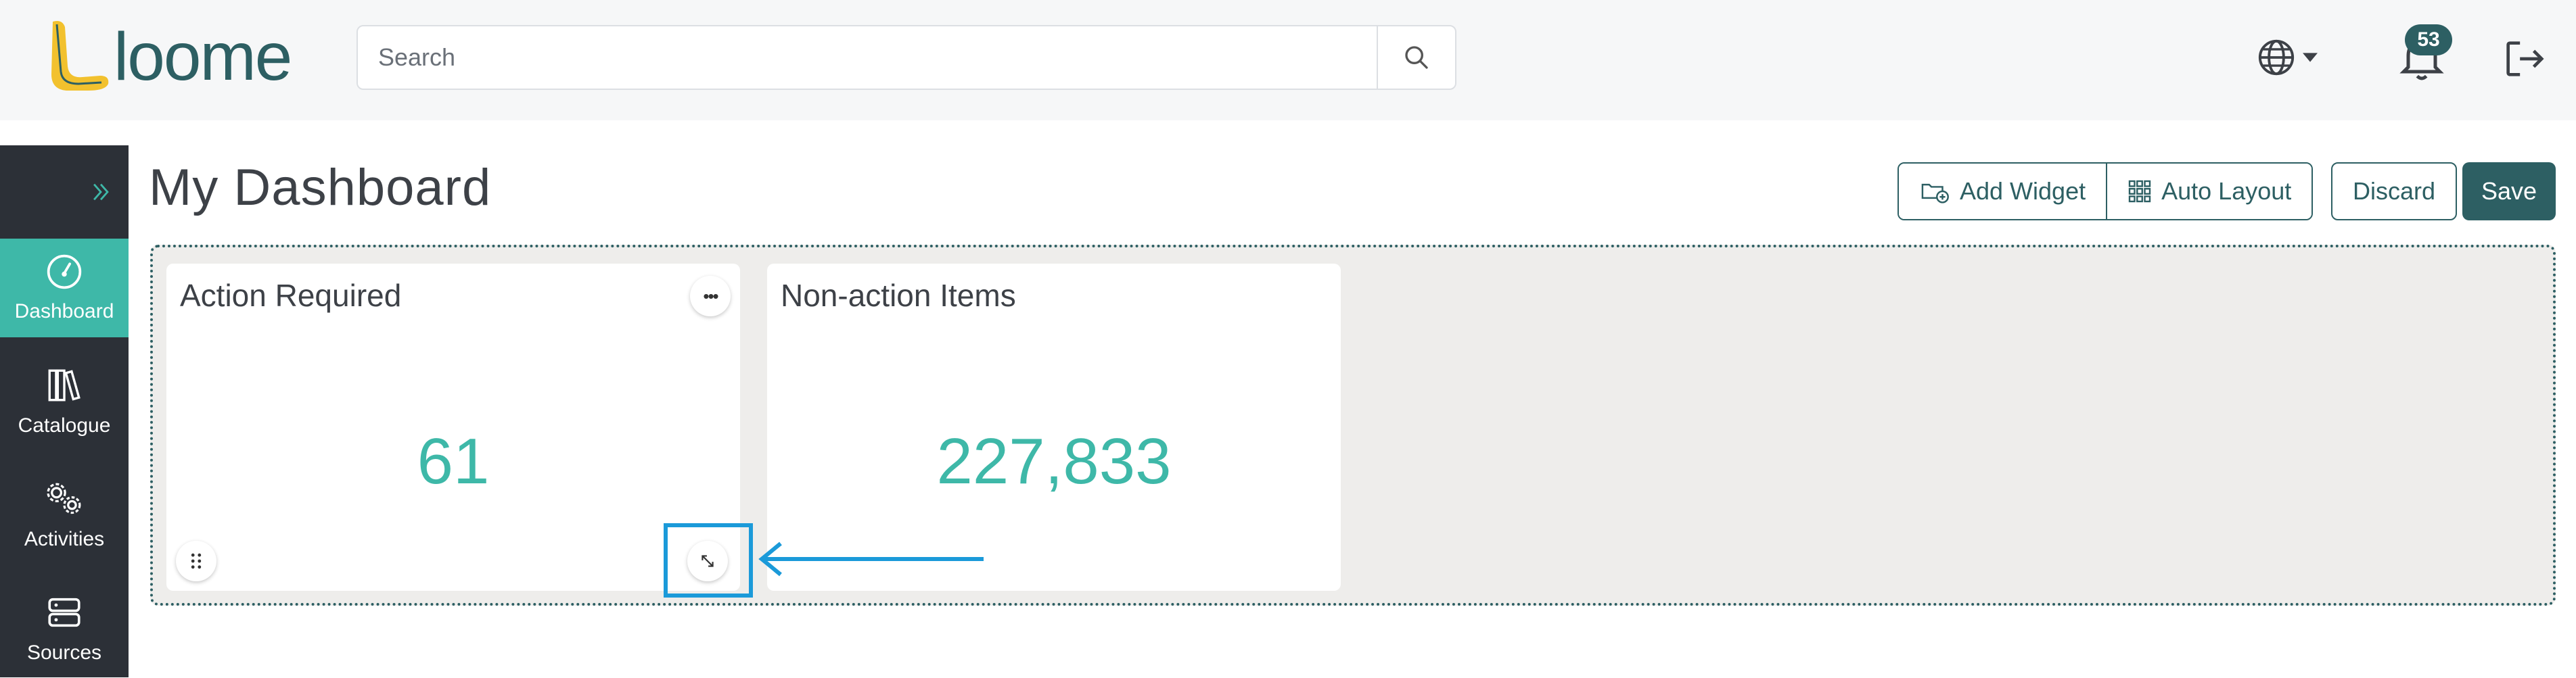  I want to click on add-widget-button: Add Widget, so click(2003, 192).